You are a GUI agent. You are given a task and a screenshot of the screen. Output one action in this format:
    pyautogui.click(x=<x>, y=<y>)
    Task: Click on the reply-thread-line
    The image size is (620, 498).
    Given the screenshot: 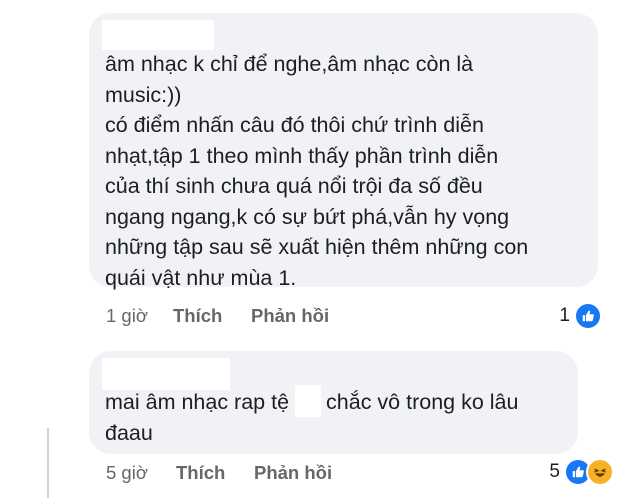 What is the action you would take?
    pyautogui.click(x=48, y=463)
    